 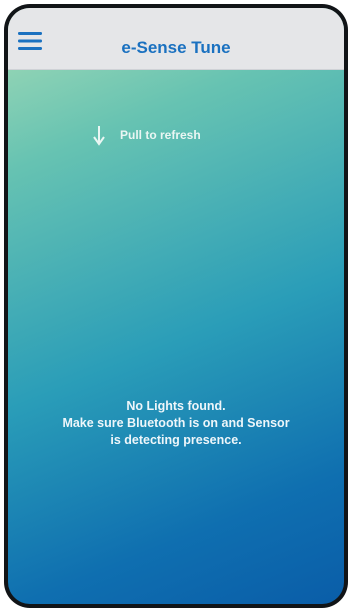 What do you see at coordinates (176, 47) in the screenshot?
I see `app-title: e-Sense Tune` at bounding box center [176, 47].